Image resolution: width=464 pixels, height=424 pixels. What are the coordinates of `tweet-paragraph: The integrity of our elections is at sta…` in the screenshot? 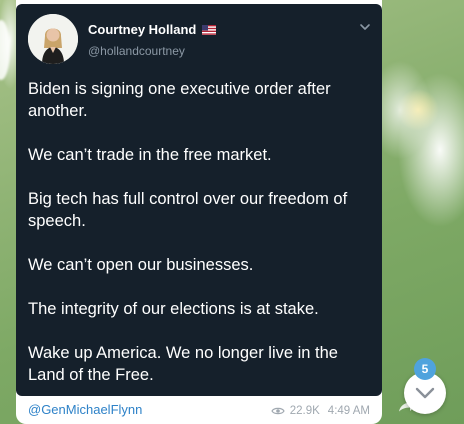 It's located at (173, 309).